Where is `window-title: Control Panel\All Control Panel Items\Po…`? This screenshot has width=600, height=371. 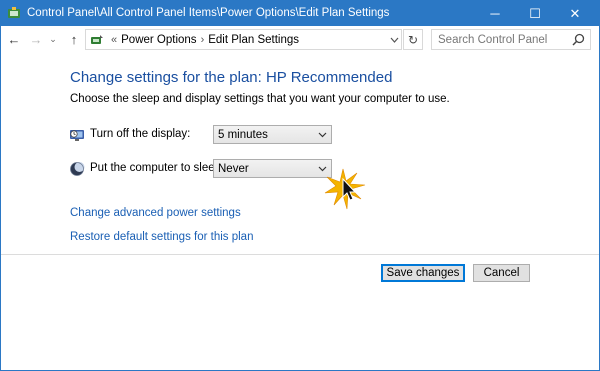
window-title: Control Panel\All Control Panel Items\Po… is located at coordinates (208, 13).